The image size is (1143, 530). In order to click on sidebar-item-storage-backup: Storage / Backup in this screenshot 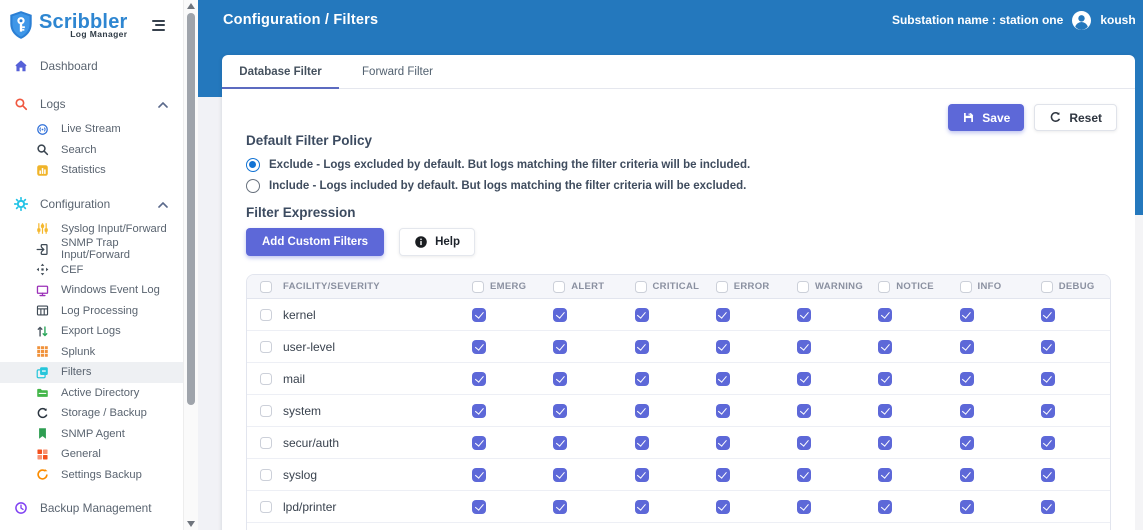, I will do `click(91, 413)`.